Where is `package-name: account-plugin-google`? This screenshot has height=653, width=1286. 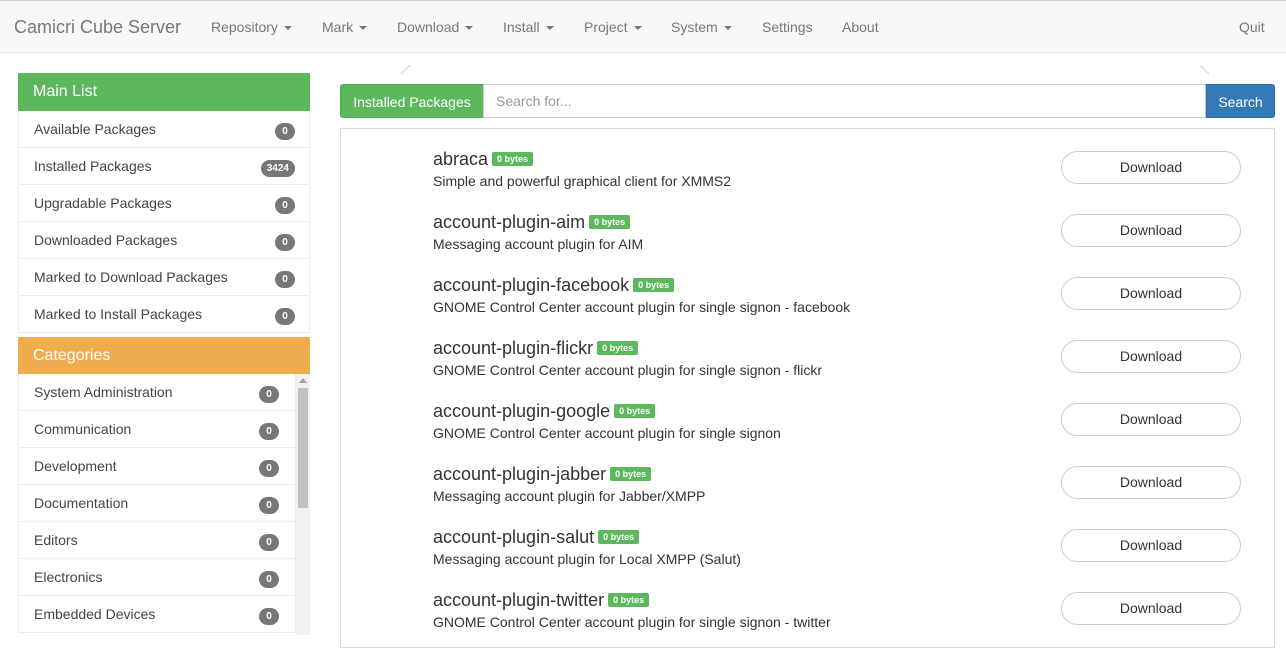 package-name: account-plugin-google is located at coordinates (521, 411).